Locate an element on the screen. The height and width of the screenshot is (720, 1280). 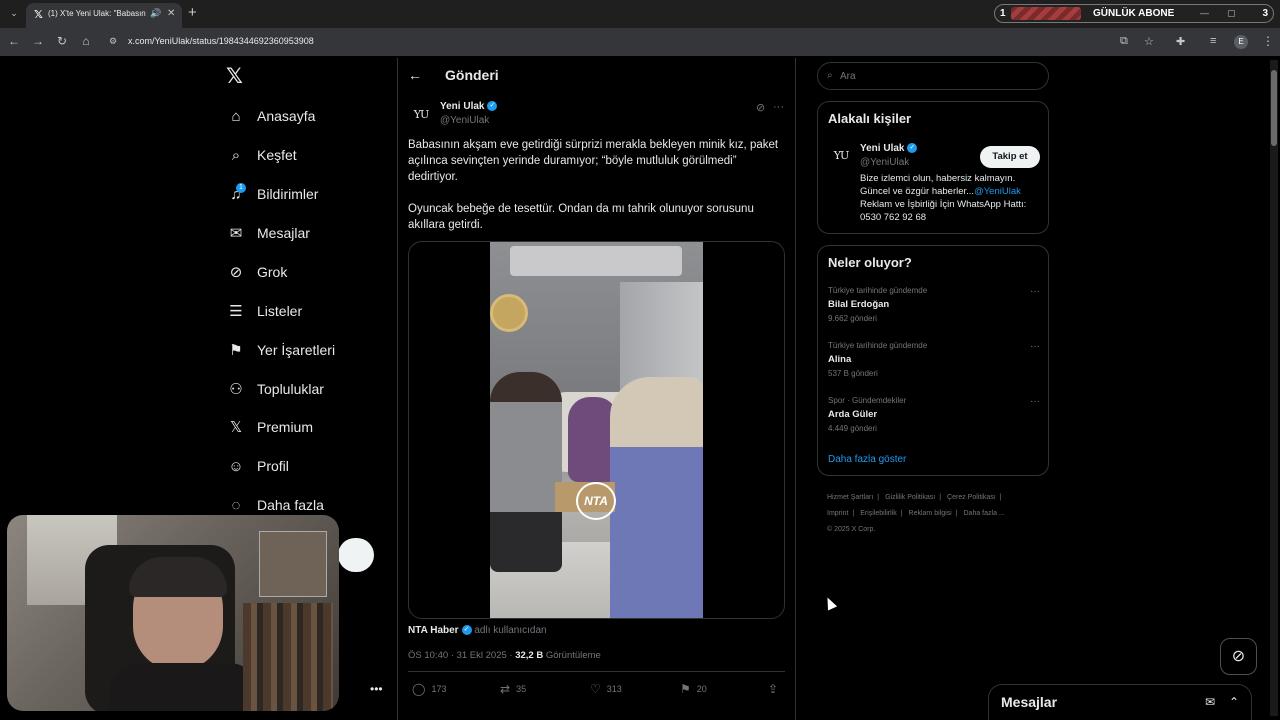
bookmark-button: ⚑ 20 is located at coordinates (693, 689).